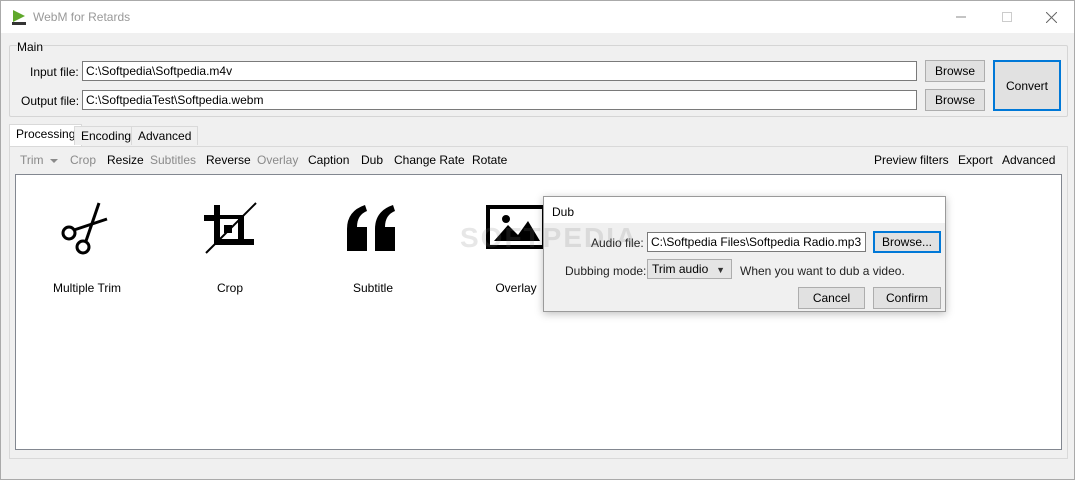  Describe the element at coordinates (549, 237) in the screenshot. I see `watermark: SOFTPEDIA` at that location.